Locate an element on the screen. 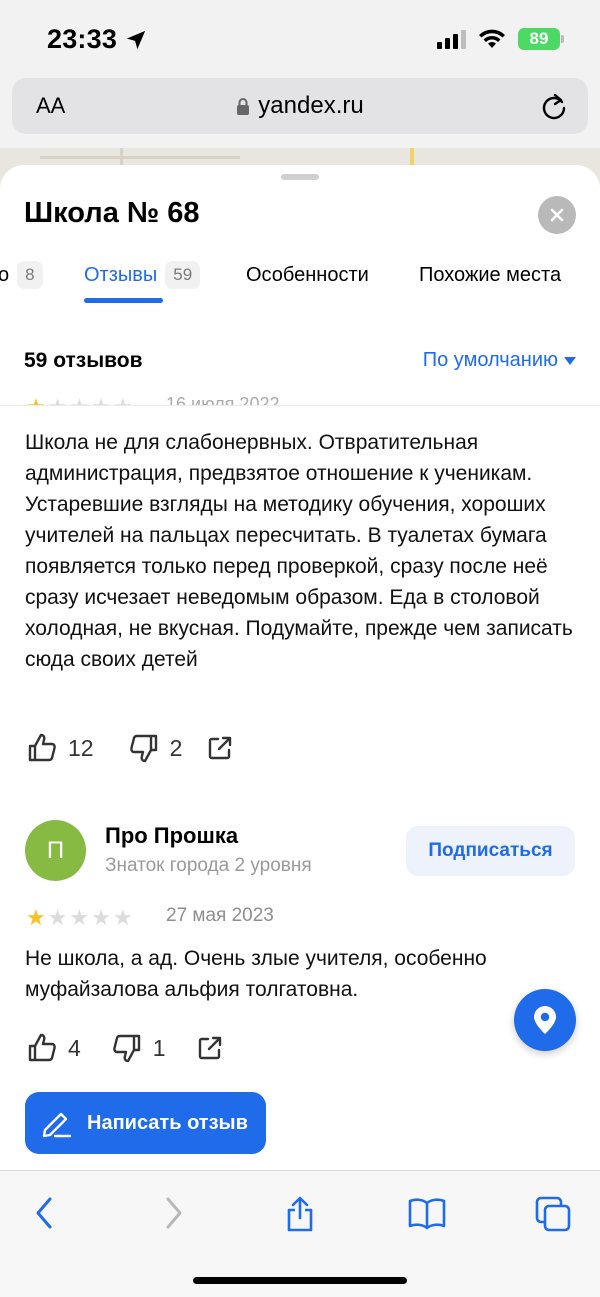  dislike-button: 2 is located at coordinates (155, 748).